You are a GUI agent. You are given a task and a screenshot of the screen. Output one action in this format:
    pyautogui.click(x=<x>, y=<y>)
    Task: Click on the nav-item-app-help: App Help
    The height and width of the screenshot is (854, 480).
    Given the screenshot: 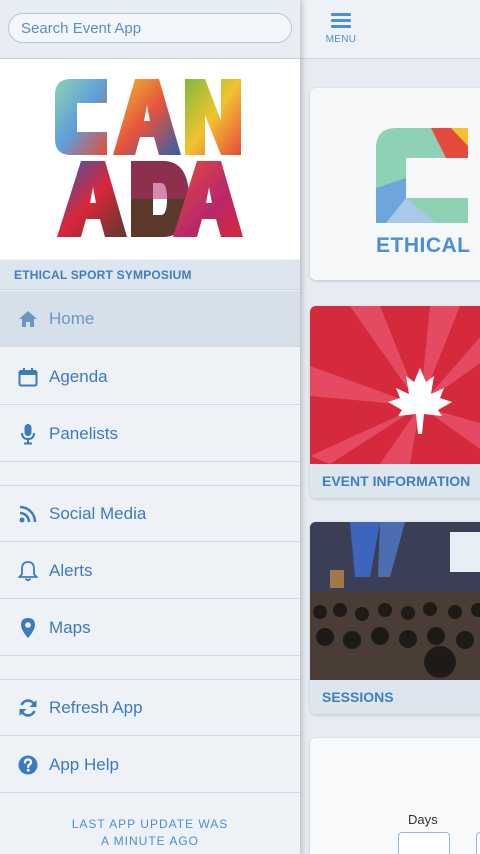 What is the action you would take?
    pyautogui.click(x=150, y=765)
    